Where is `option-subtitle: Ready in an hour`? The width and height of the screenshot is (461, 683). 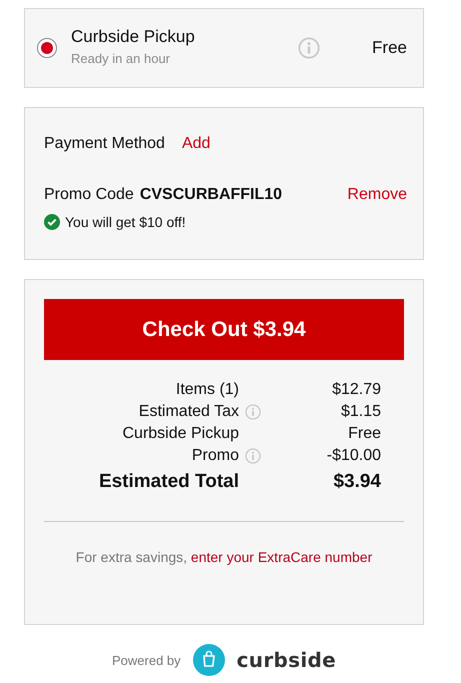 option-subtitle: Ready in an hour is located at coordinates (121, 58).